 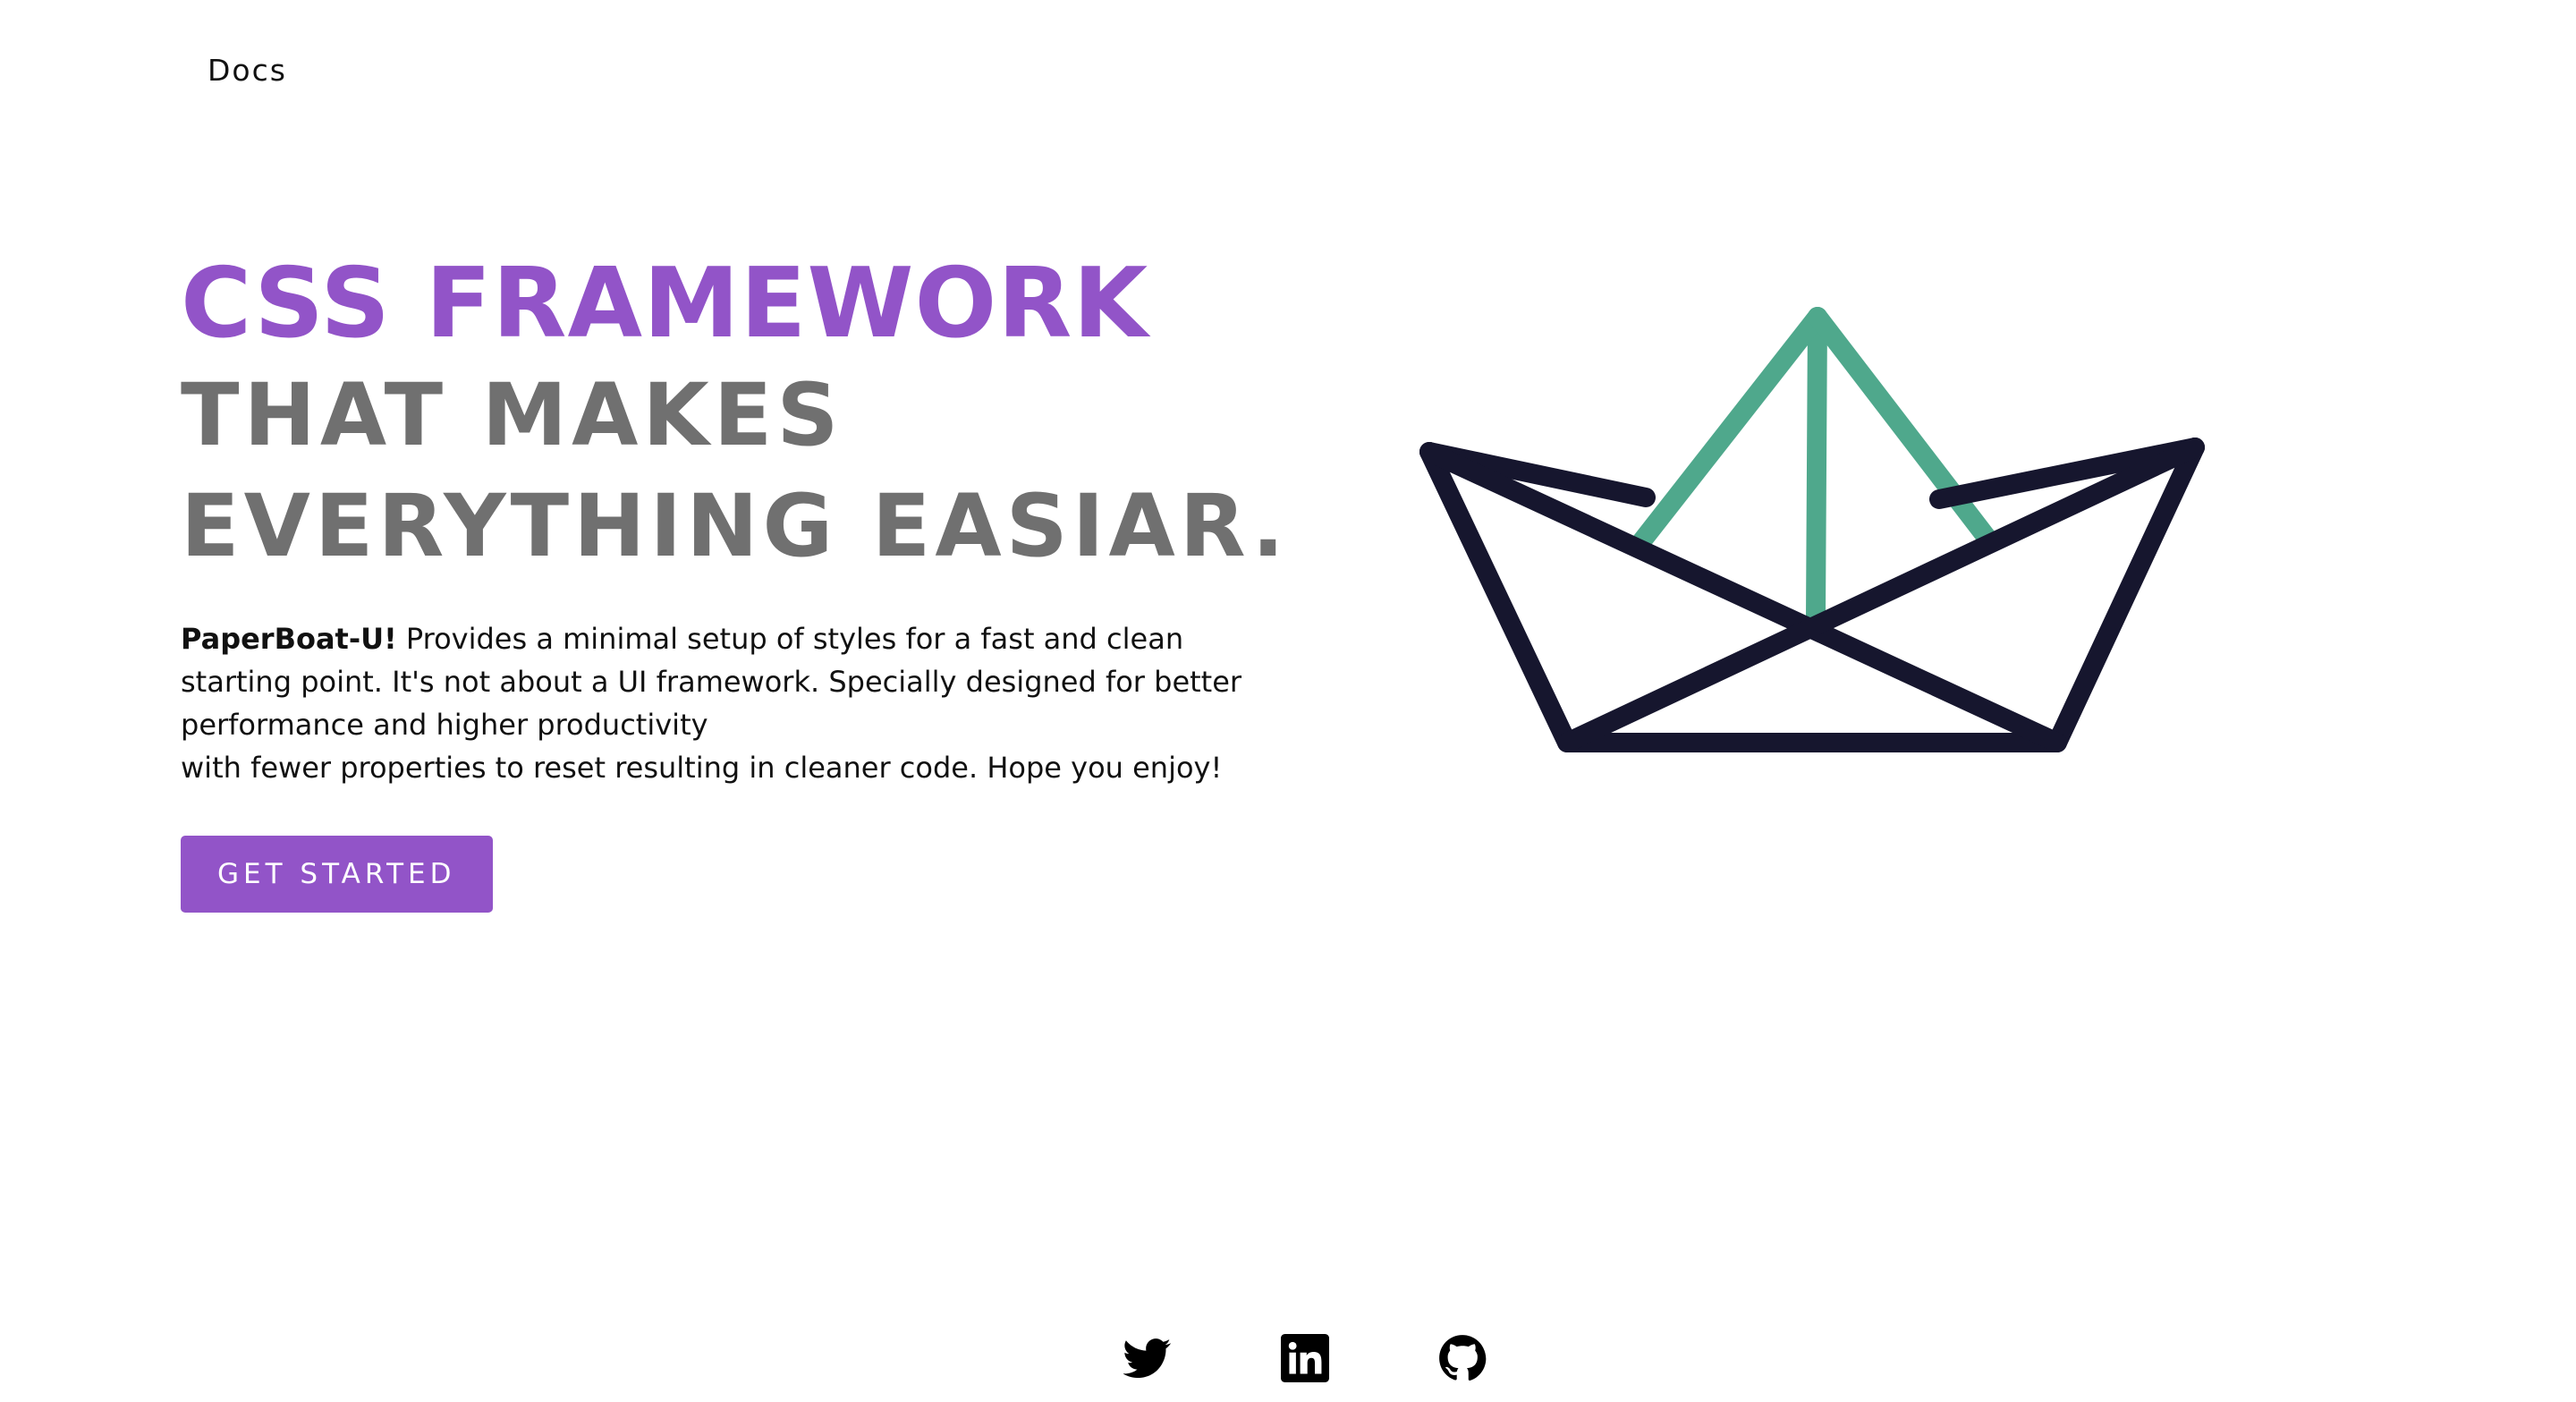 I want to click on linkedin-link, so click(x=1305, y=1358).